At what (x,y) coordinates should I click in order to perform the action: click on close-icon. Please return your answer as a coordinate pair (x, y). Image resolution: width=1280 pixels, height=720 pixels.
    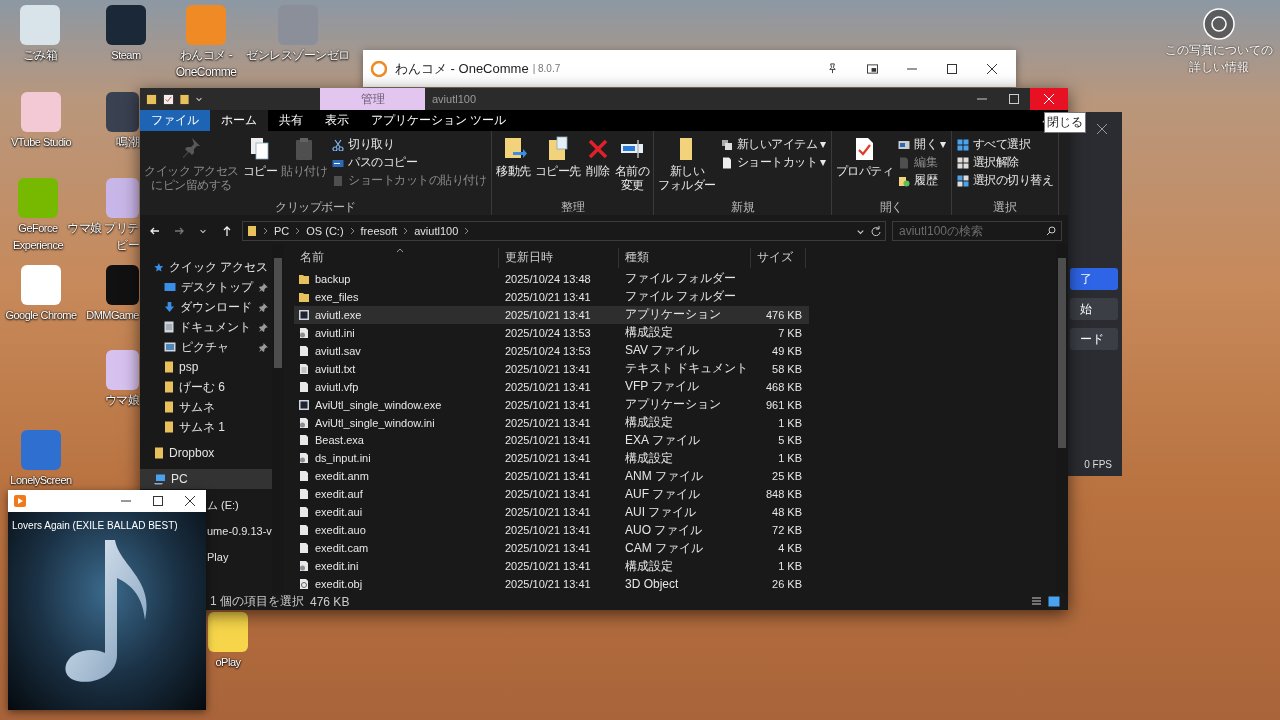
    Looking at the image, I should click on (1049, 99).